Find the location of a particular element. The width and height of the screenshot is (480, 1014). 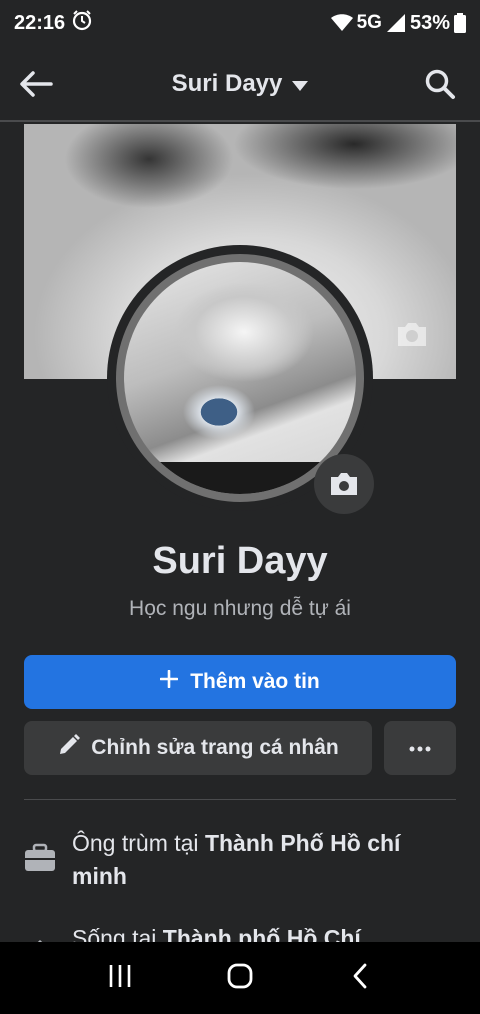

cover-camera-icon is located at coordinates (412, 334).